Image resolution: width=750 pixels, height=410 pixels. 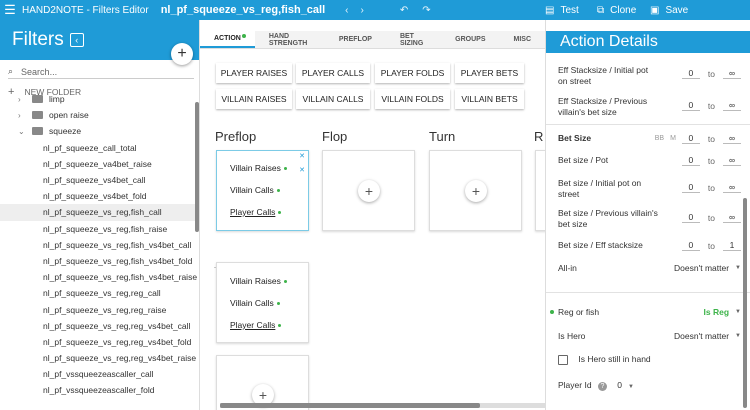 What do you see at coordinates (99, 261) in the screenshot?
I see `list-item: nl_pf_squeeze_vs_reg,fish_vs4bet_fold` at bounding box center [99, 261].